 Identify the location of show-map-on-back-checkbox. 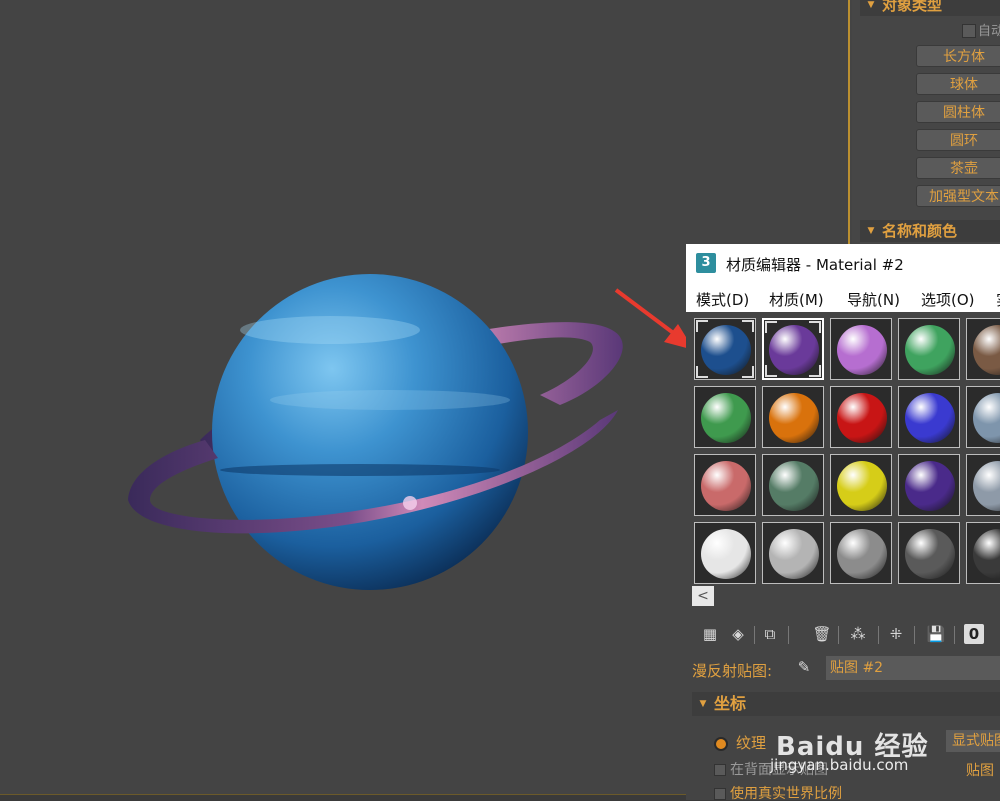
(720, 770).